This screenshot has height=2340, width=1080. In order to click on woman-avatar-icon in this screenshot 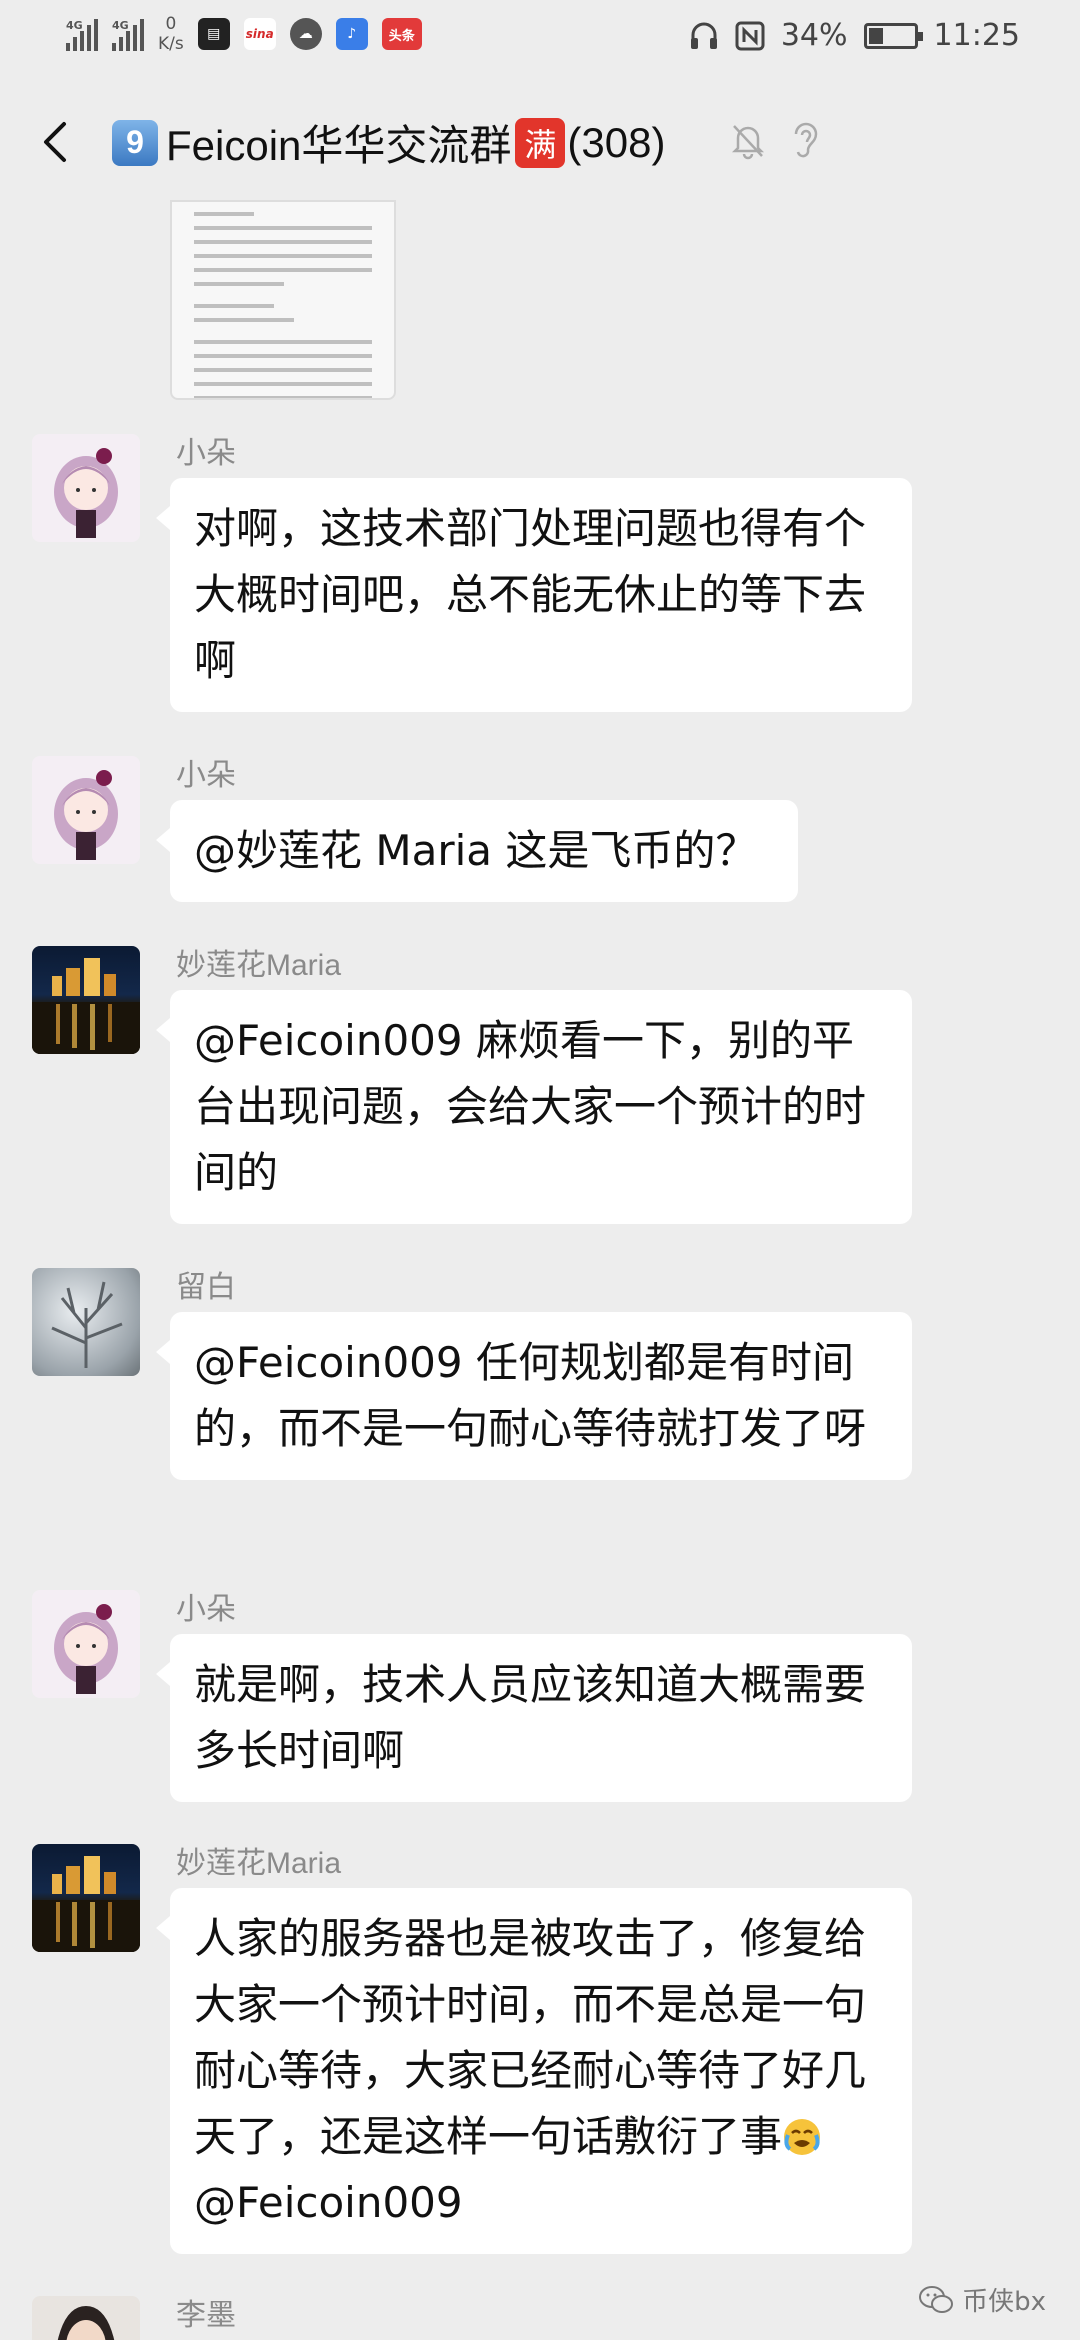, I will do `click(86, 2323)`.